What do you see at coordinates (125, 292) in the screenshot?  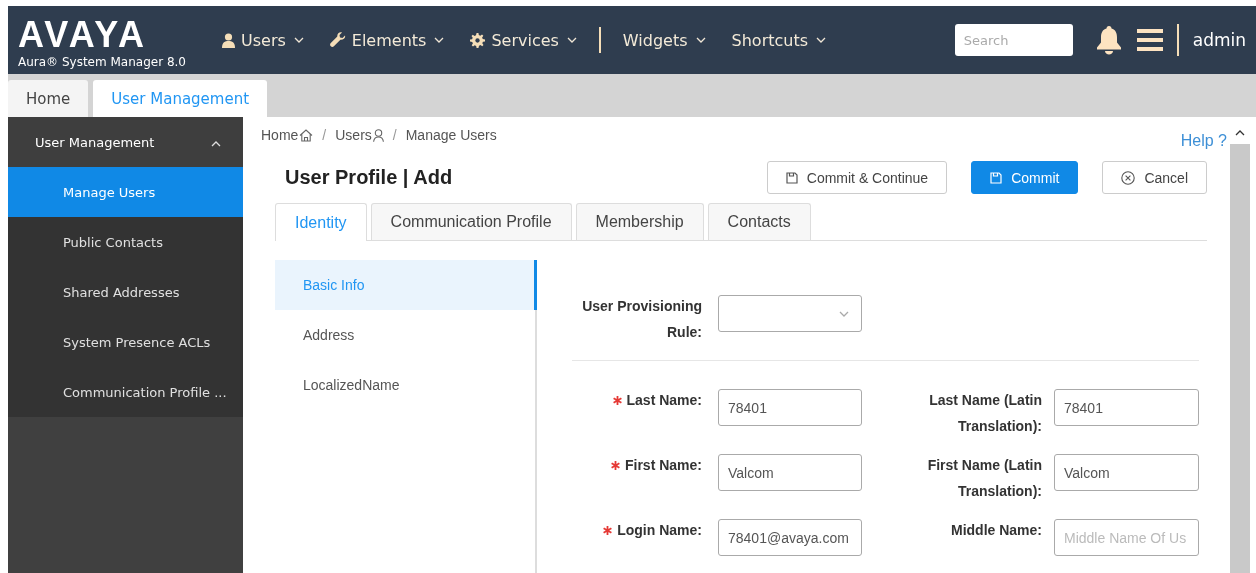 I see `sidebar-item: Shared Addresses` at bounding box center [125, 292].